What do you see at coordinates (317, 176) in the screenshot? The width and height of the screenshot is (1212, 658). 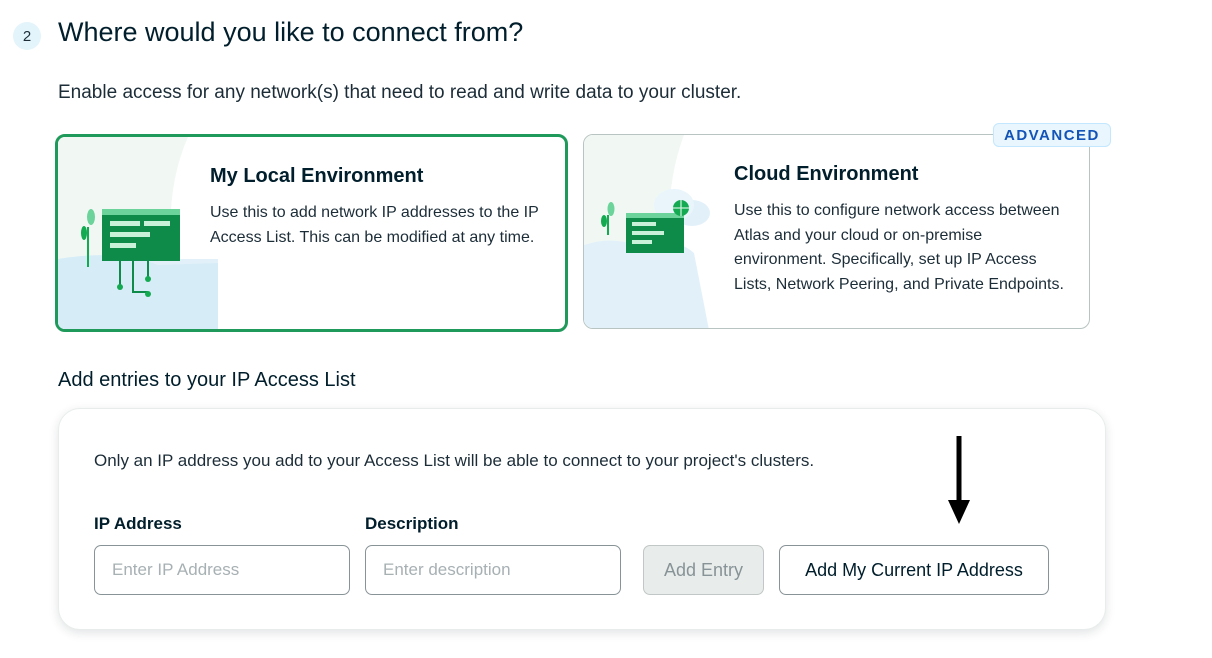 I see `local-environment-title: My Local Environment` at bounding box center [317, 176].